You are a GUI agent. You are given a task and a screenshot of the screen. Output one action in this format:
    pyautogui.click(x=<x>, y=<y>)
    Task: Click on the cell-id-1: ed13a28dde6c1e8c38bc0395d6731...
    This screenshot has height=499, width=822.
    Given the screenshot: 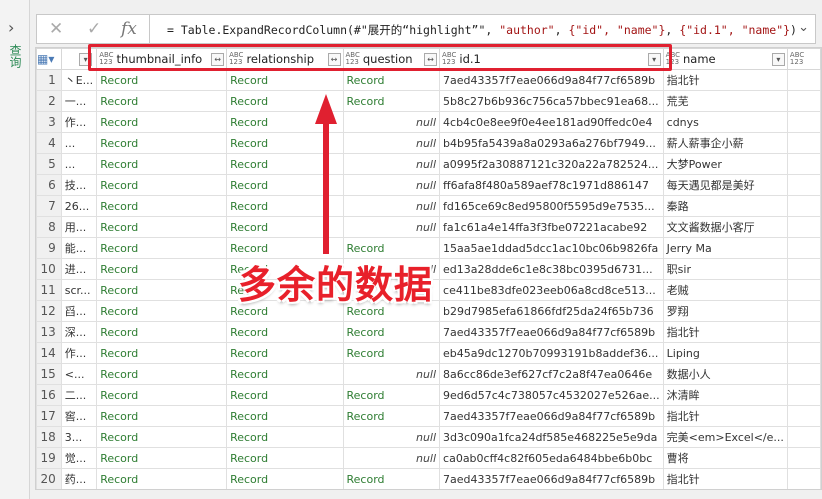 What is the action you would take?
    pyautogui.click(x=551, y=269)
    